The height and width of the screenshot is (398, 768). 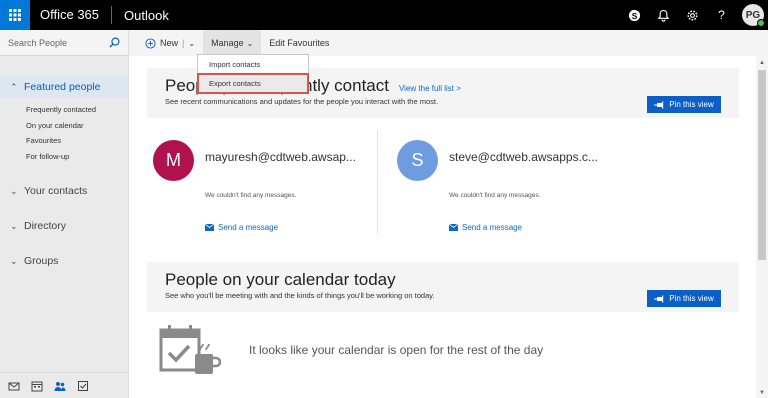 What do you see at coordinates (384, 15) in the screenshot?
I see `top-bar: Office 365 Outlook S ? PG` at bounding box center [384, 15].